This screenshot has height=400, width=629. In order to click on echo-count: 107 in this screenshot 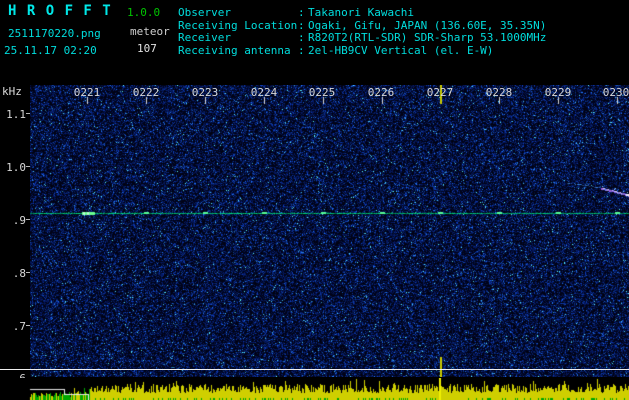, I will do `click(147, 48)`.